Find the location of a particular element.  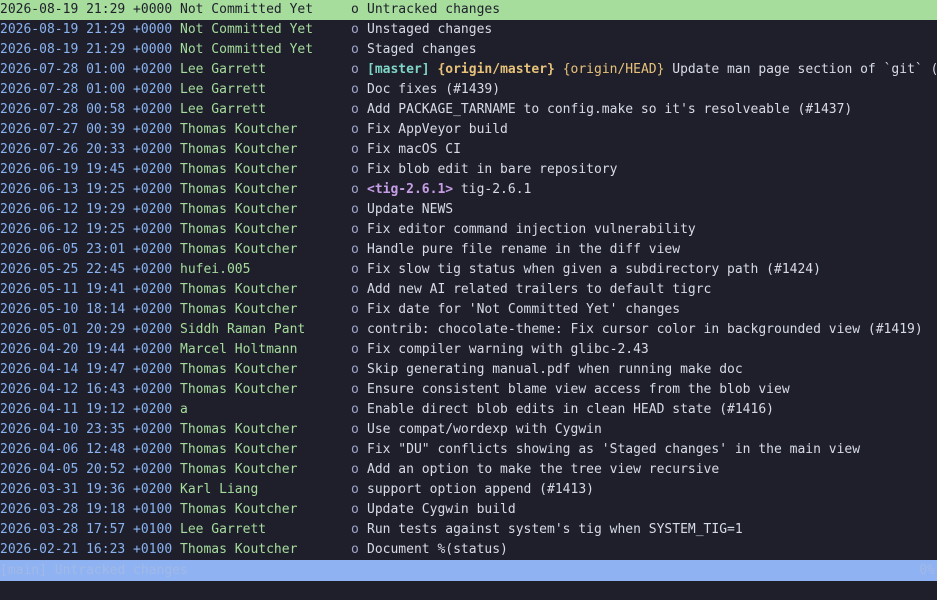

commit-author: hufei.005 is located at coordinates (215, 269).